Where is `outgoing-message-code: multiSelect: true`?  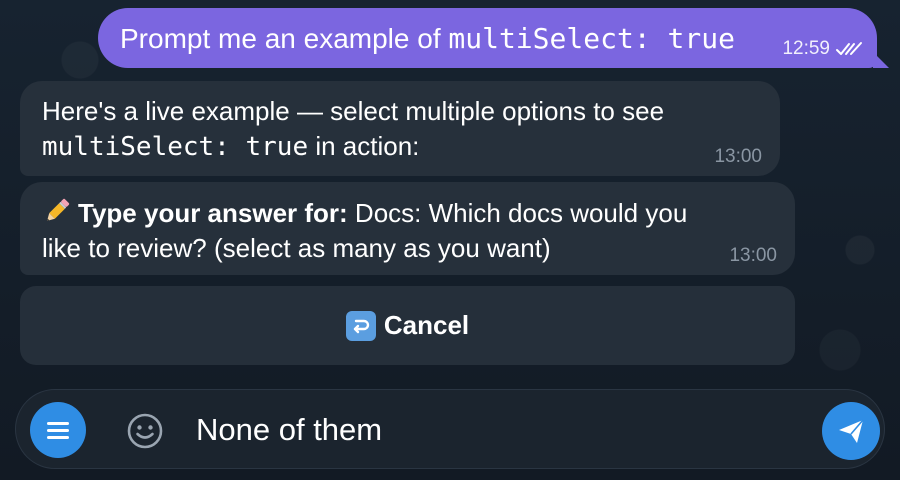 outgoing-message-code: multiSelect: true is located at coordinates (591, 38).